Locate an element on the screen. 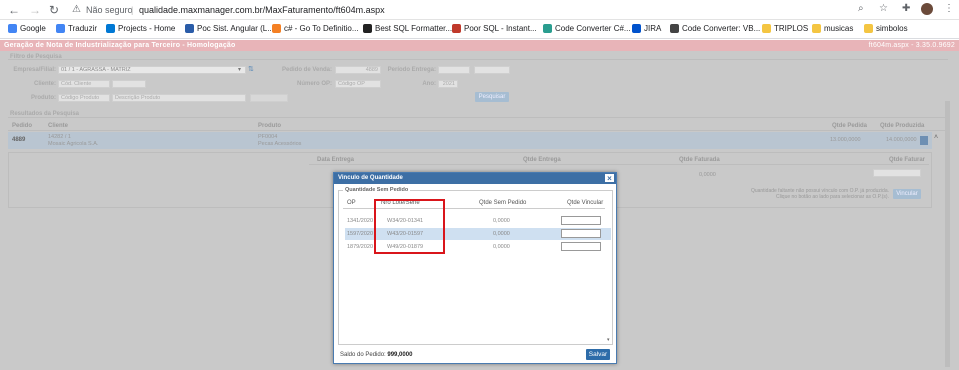 The image size is (959, 370). chevron-down-icon: ▾ is located at coordinates (239, 69).